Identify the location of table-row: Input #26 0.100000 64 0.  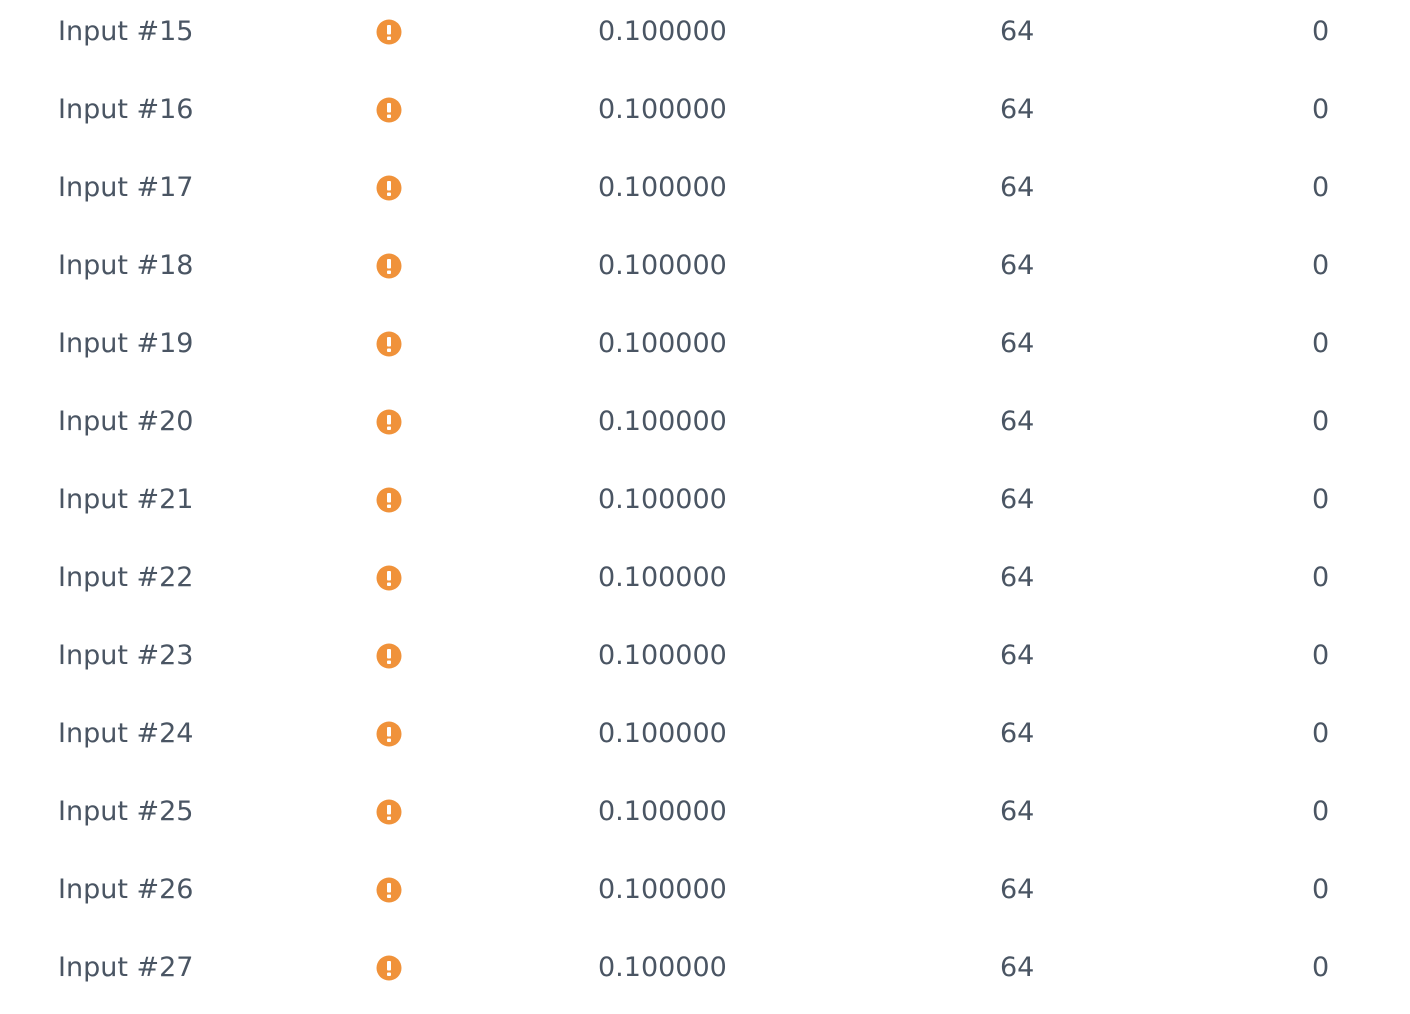
(705, 890).